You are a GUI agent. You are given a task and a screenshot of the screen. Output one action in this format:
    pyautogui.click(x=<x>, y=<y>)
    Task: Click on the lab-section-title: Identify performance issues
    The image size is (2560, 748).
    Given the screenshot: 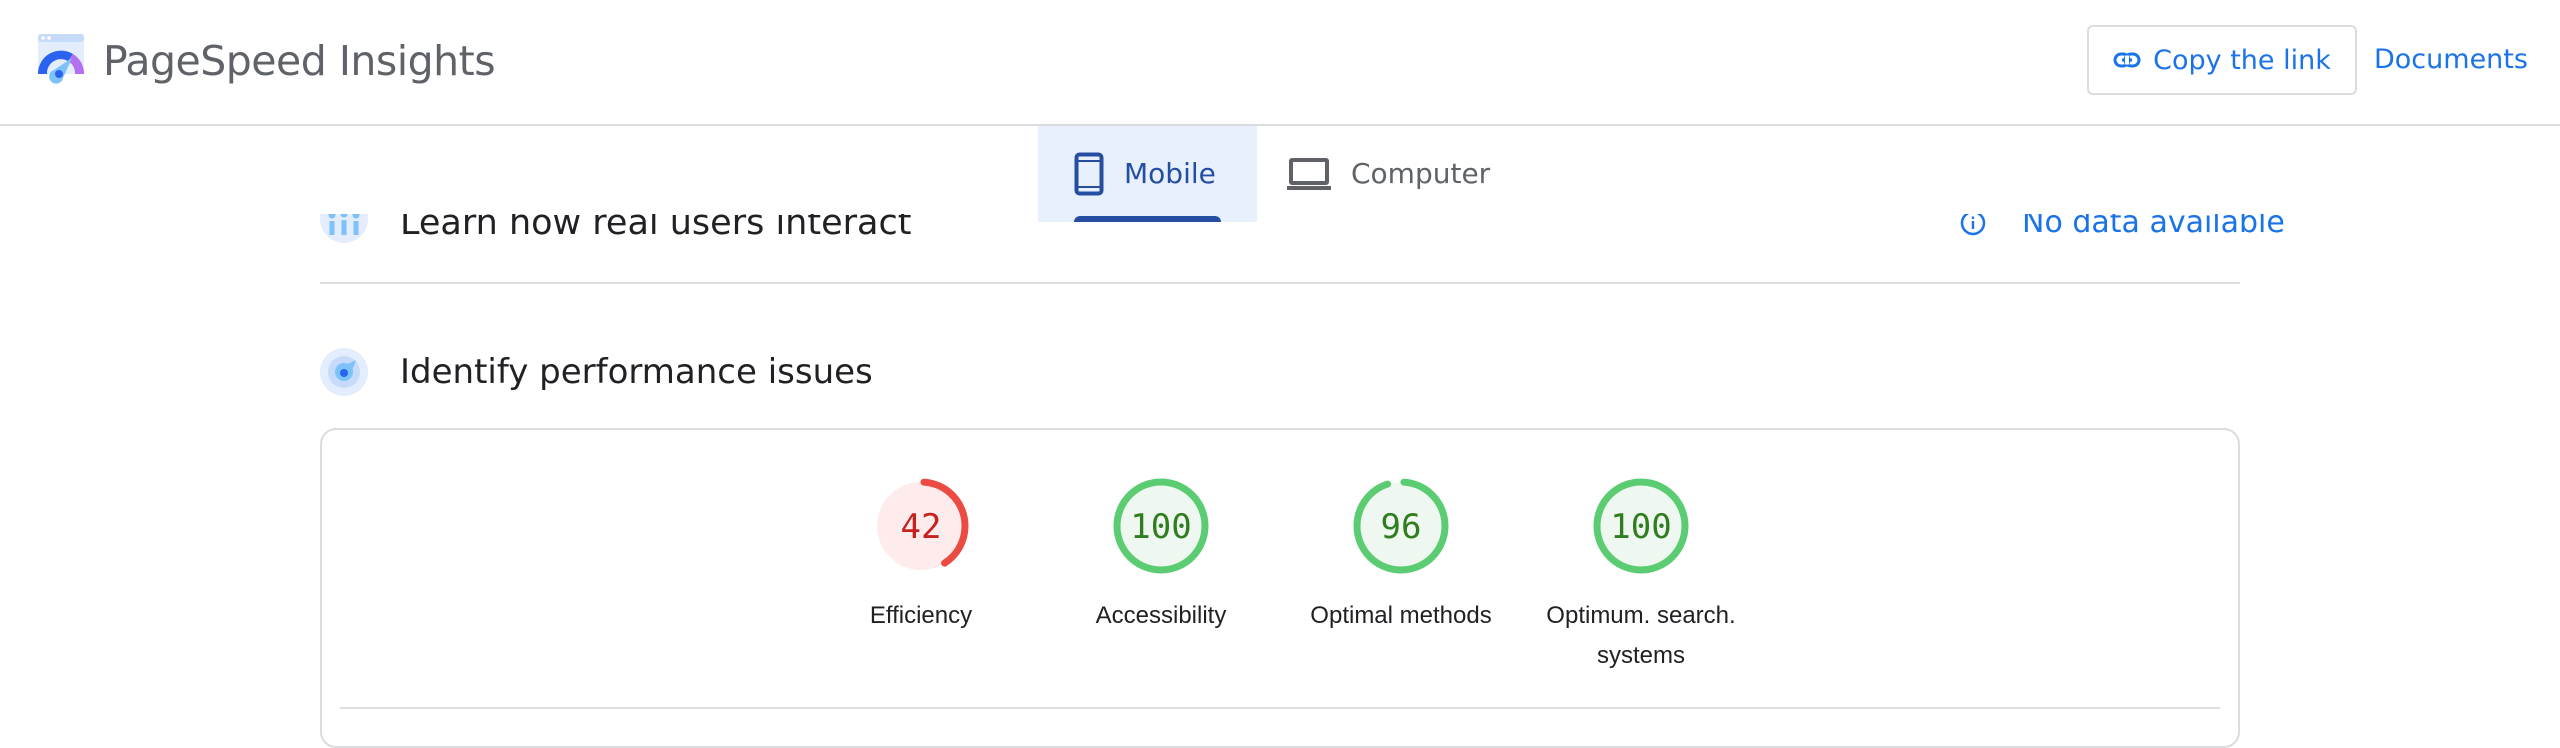 What is the action you would take?
    pyautogui.click(x=636, y=372)
    